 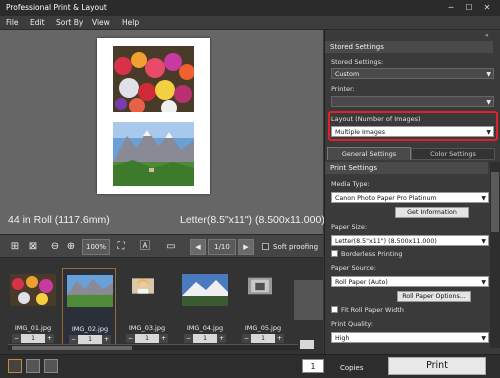 I want to click on paper-source-select: Roll Paper (Auto) ▼, so click(x=410, y=281).